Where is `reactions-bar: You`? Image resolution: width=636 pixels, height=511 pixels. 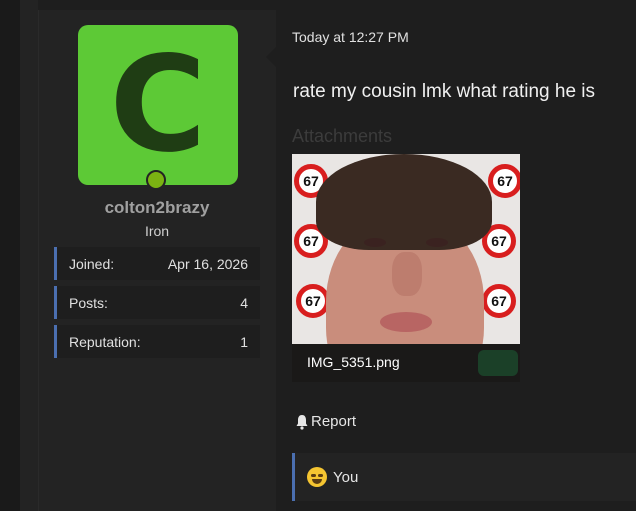
reactions-bar: You is located at coordinates (464, 477).